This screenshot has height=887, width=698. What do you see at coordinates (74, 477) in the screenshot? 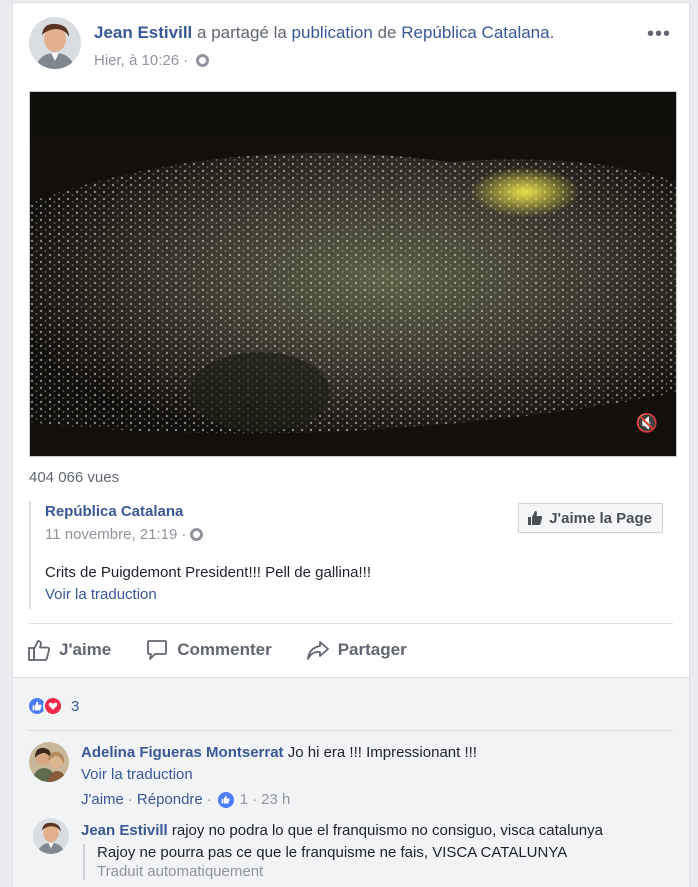
I see `view-count: 404 066 vues` at bounding box center [74, 477].